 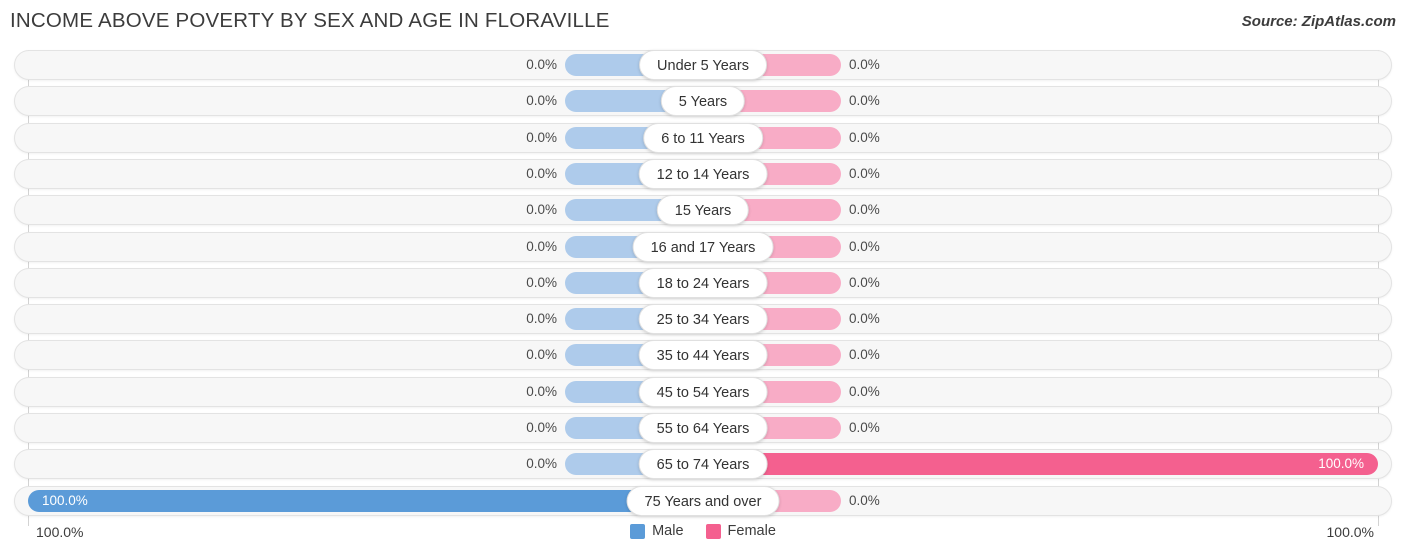 I want to click on chart-row: 100.0% 0.0% 75 Years and over, so click(x=703, y=500).